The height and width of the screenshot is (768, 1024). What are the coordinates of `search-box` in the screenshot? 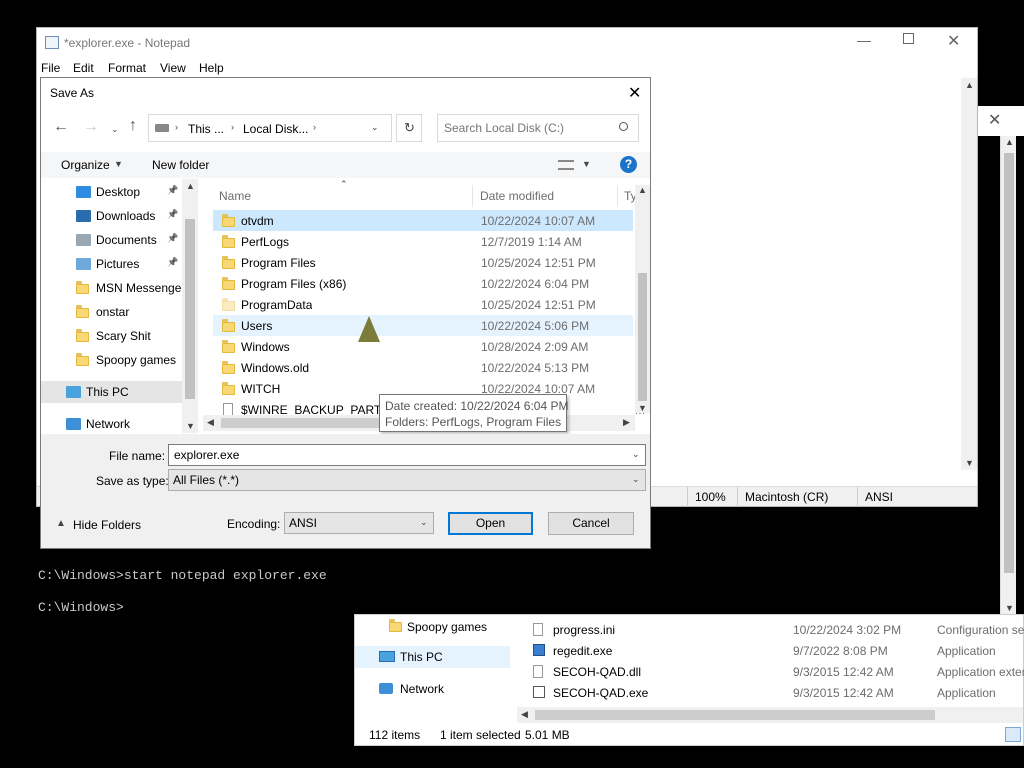 It's located at (538, 128).